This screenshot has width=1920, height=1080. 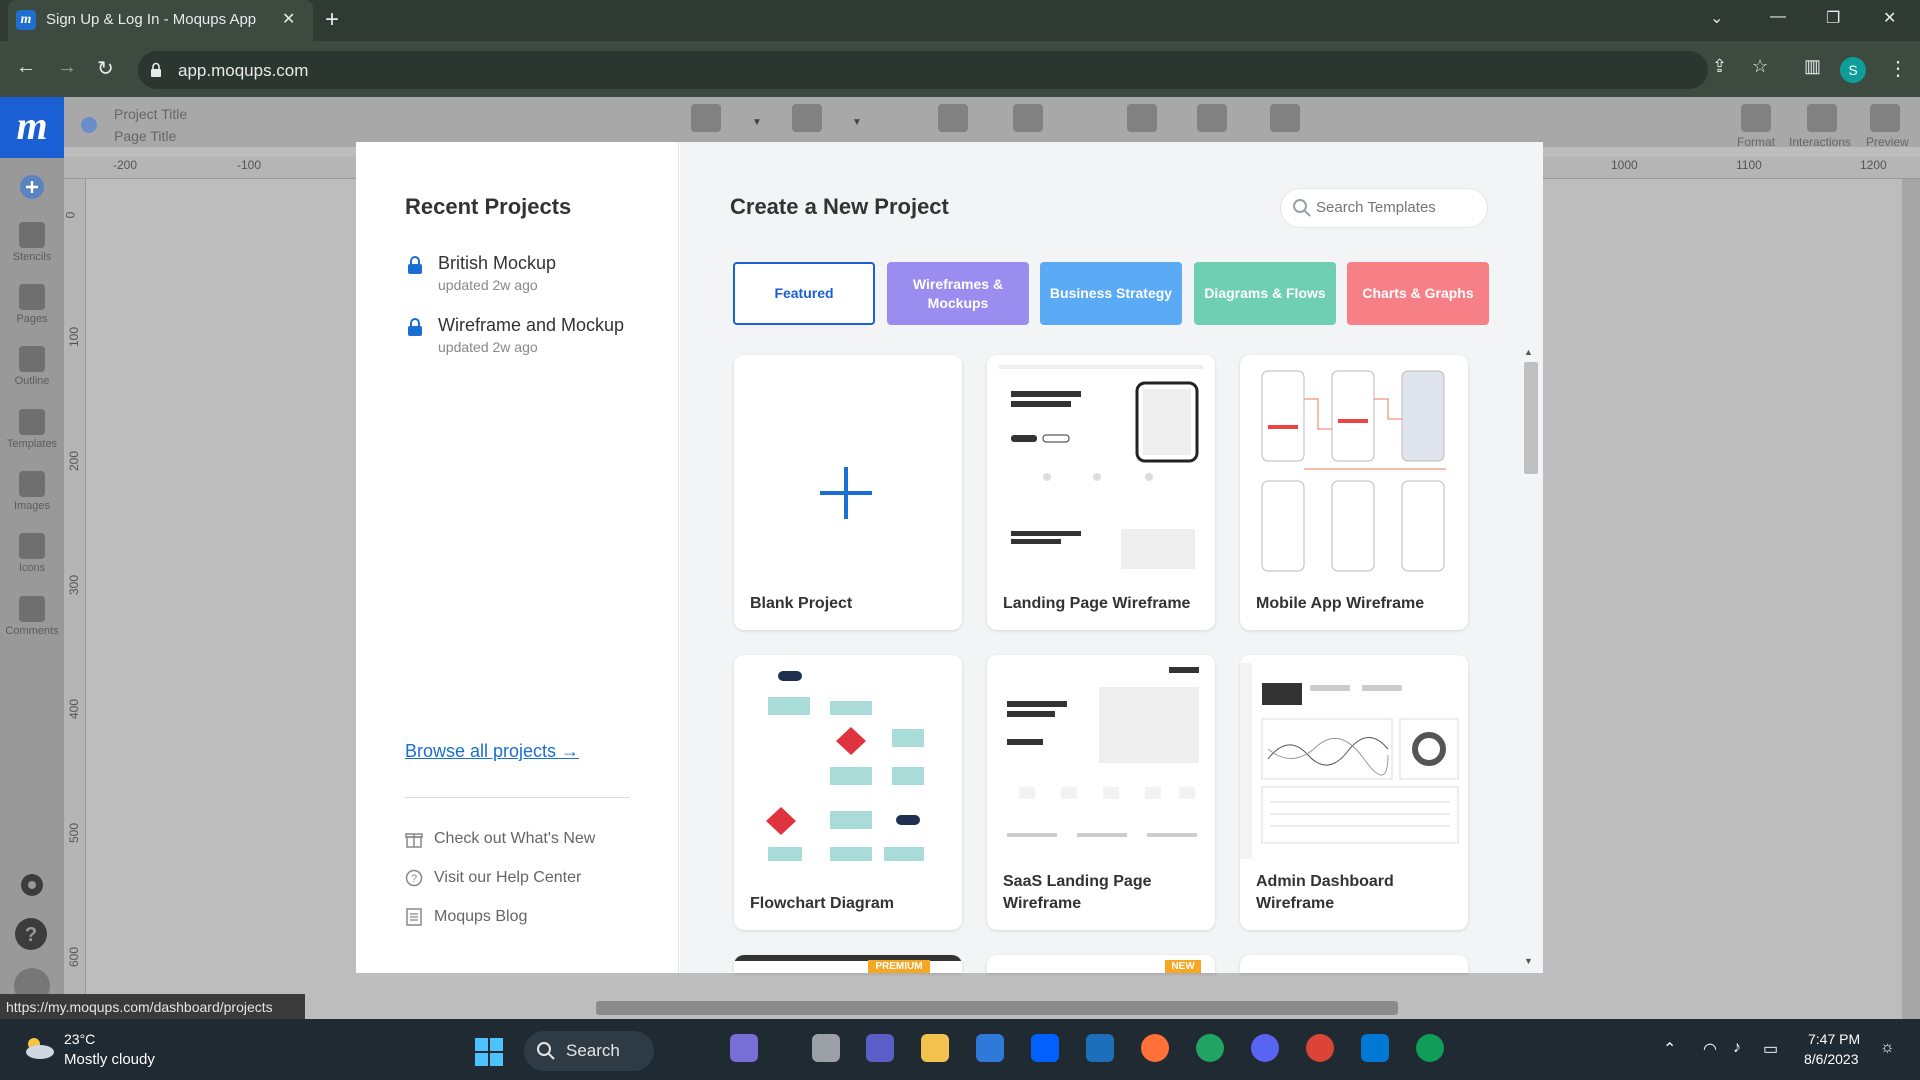 I want to click on task-view-icon, so click(x=826, y=1048).